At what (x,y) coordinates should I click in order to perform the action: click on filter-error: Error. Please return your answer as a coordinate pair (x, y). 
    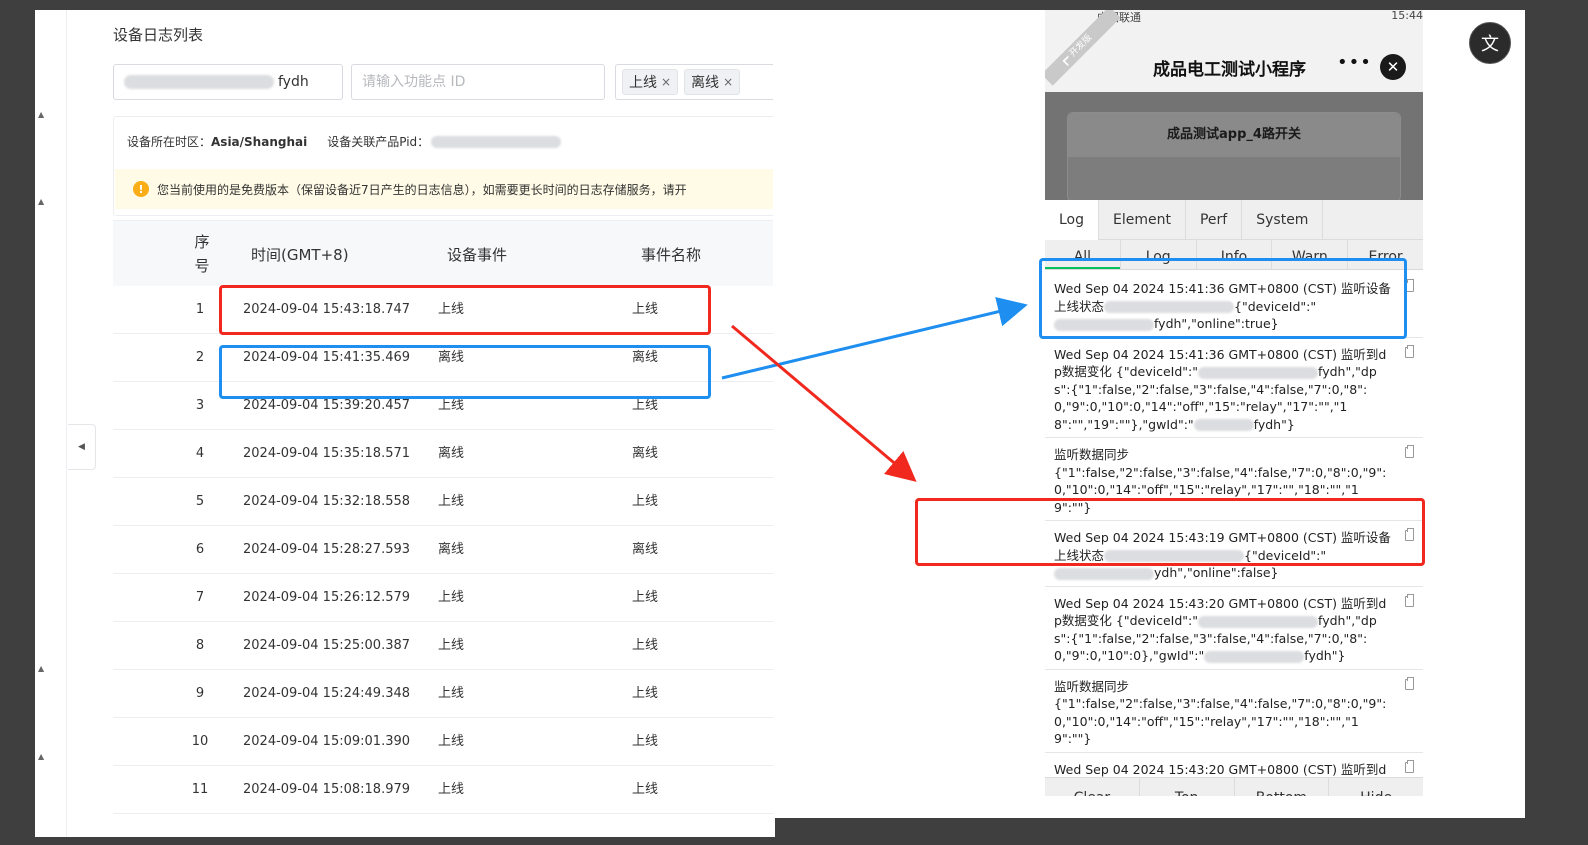
    Looking at the image, I should click on (1385, 254).